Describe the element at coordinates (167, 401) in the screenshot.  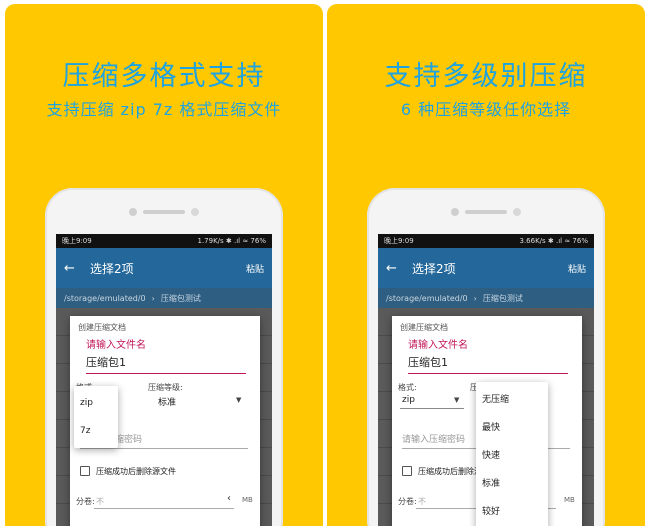
I see `level-select: 标准` at that location.